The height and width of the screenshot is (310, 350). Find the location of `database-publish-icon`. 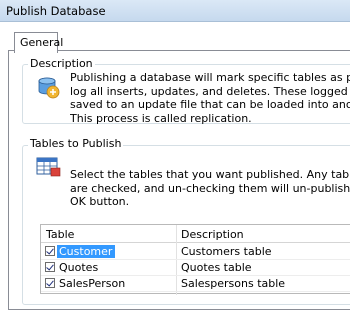

database-publish-icon is located at coordinates (49, 88).